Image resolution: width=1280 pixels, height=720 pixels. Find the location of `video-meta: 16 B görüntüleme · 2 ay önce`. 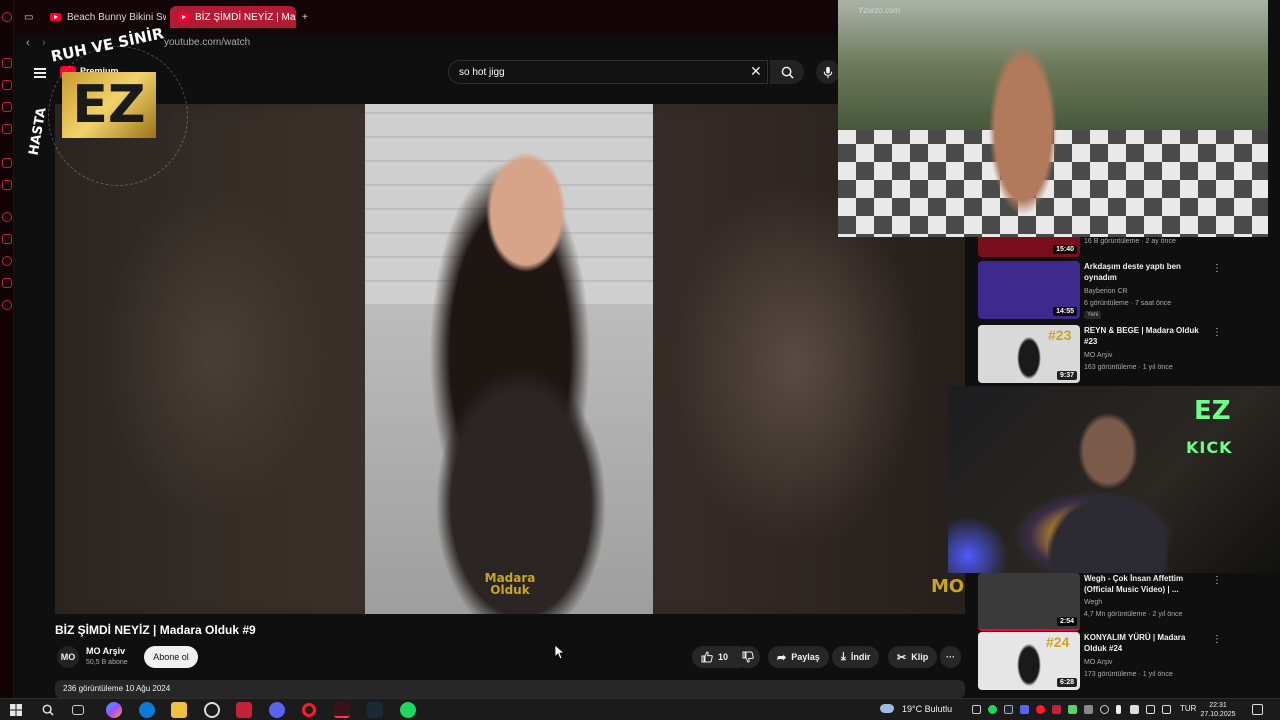

video-meta: 16 B görüntüleme · 2 ay önce is located at coordinates (1130, 241).